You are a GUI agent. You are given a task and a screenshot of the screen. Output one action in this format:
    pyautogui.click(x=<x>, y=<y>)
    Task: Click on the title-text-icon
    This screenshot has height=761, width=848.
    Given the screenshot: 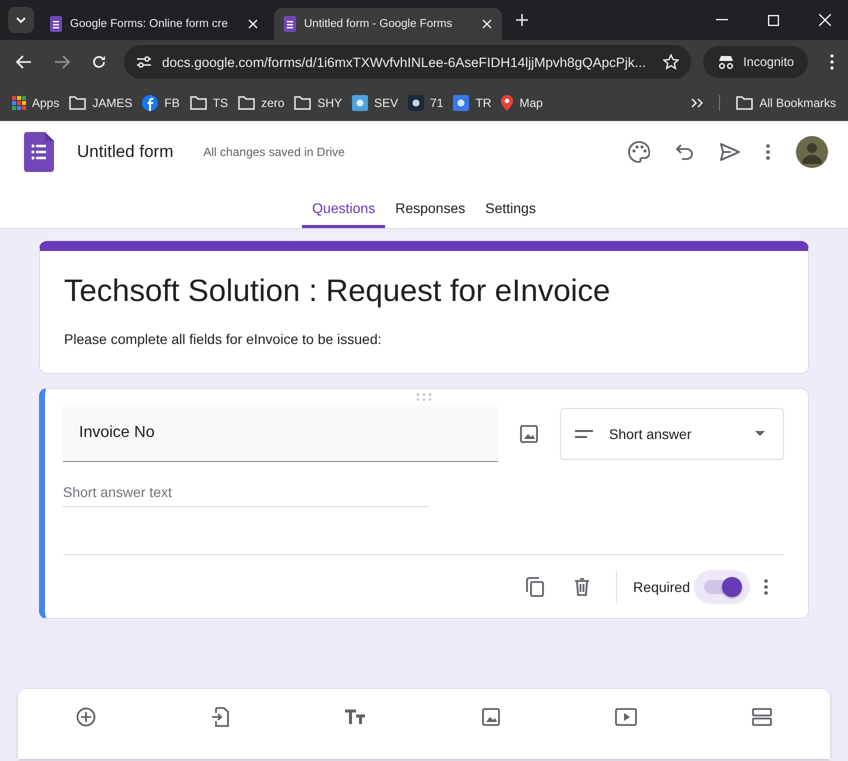 What is the action you would take?
    pyautogui.click(x=355, y=717)
    